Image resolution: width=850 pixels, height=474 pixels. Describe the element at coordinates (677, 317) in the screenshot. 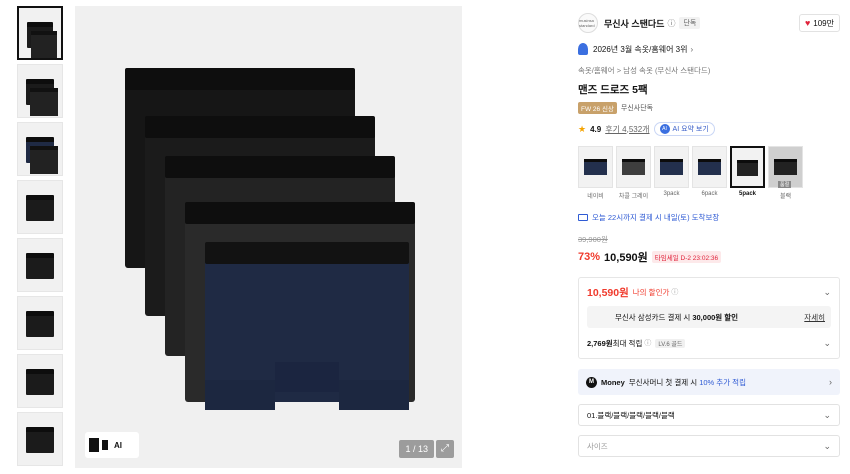

I see `card-discount-text: 무신사 삼성카드 결제 시 30,000원 할인` at that location.